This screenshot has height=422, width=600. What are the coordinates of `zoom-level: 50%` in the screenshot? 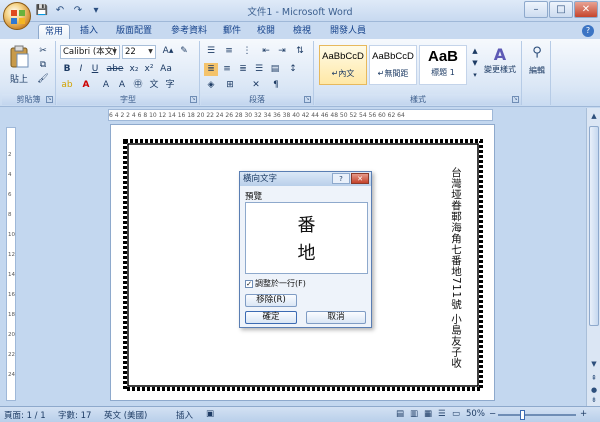 It's located at (475, 414).